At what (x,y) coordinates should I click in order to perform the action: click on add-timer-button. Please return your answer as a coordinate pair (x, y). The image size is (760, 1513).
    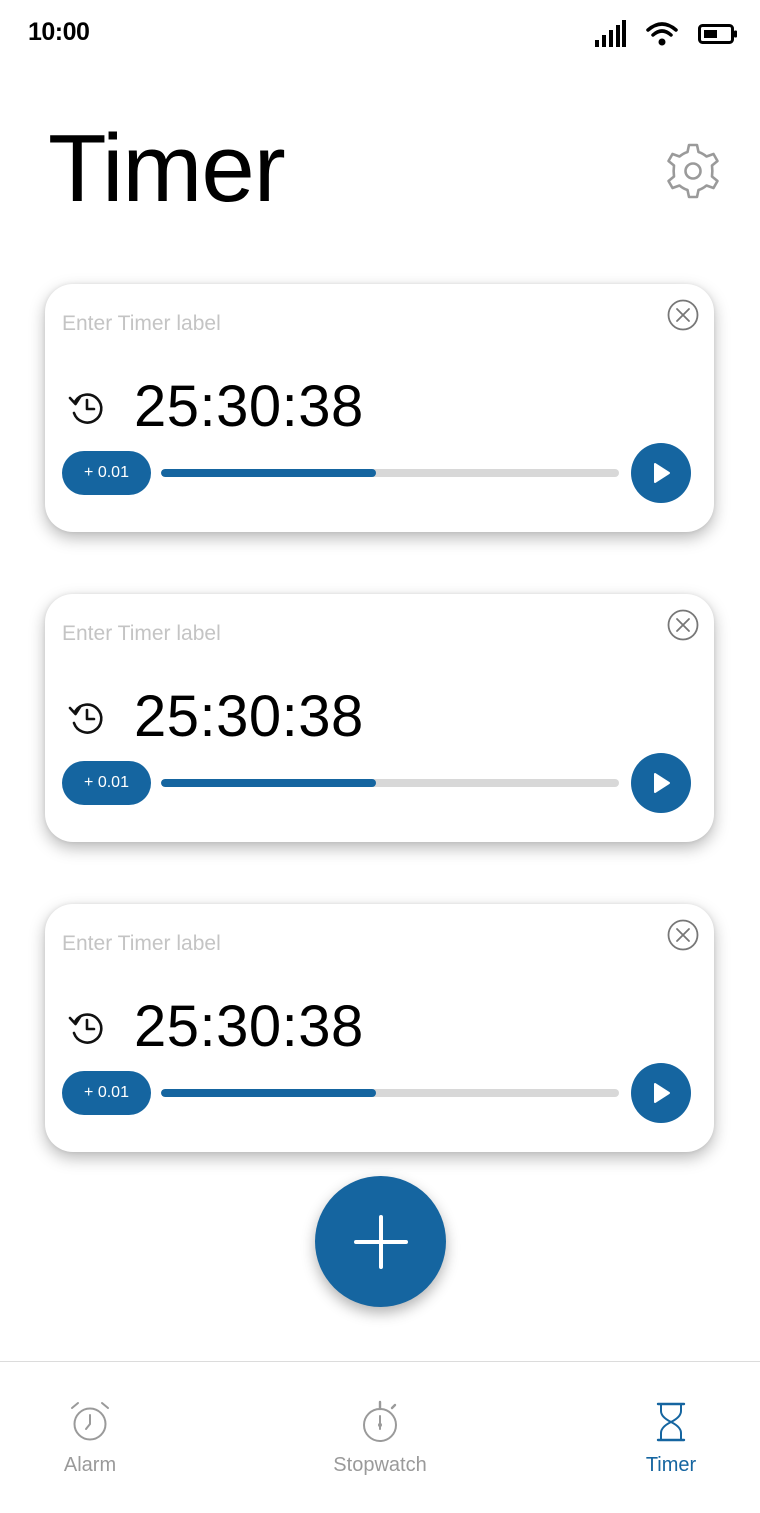
    Looking at the image, I should click on (380, 1241).